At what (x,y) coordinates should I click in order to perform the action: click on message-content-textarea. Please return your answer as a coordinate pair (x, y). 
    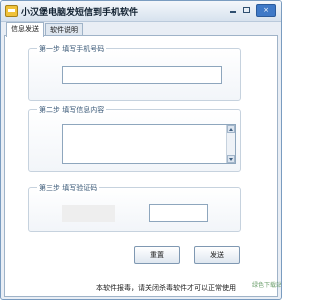
    Looking at the image, I should click on (149, 144).